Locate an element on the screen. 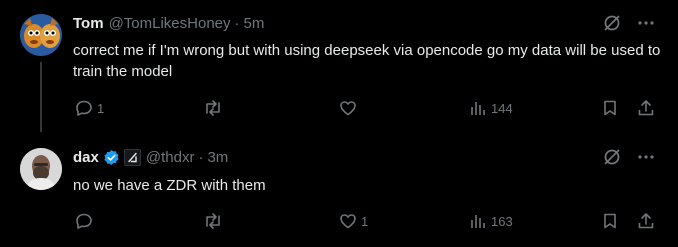 The image size is (678, 247). tweet-actions: 1 163 is located at coordinates (368, 221).